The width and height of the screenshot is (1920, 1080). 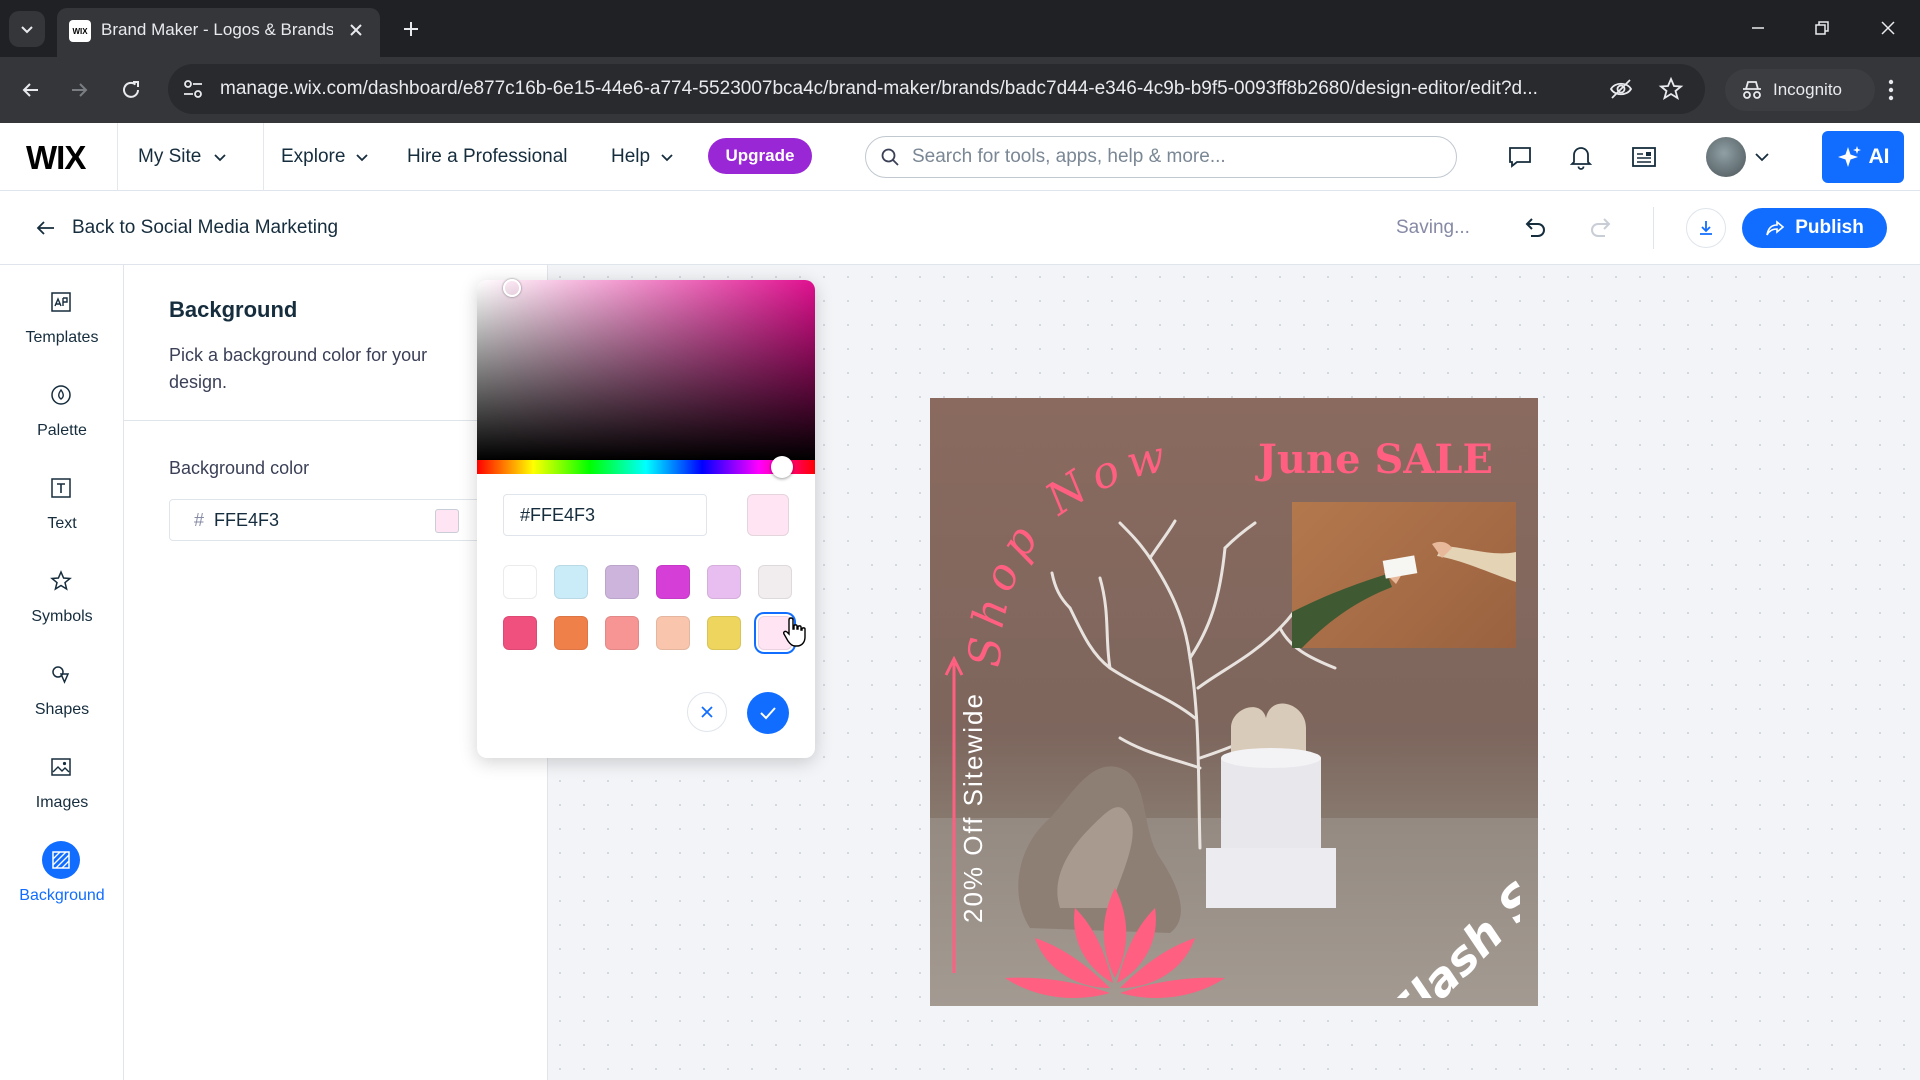 I want to click on nav-help: Help, so click(x=642, y=157).